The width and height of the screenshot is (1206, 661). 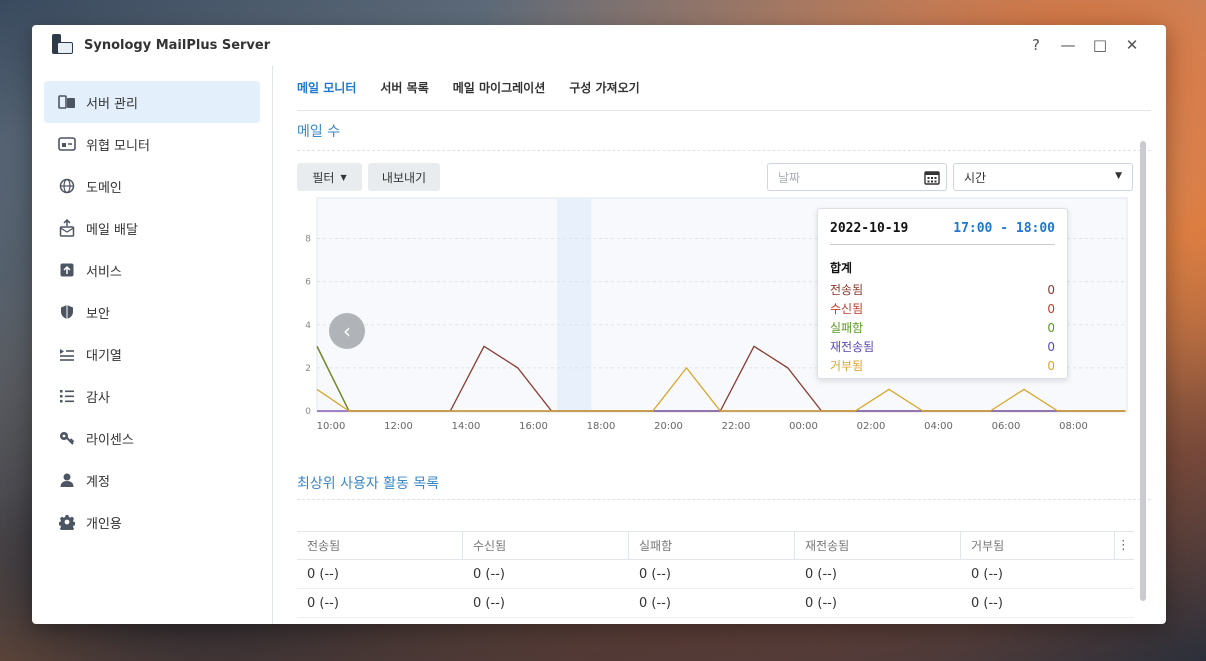 I want to click on mail-delivery-icon, so click(x=67, y=228).